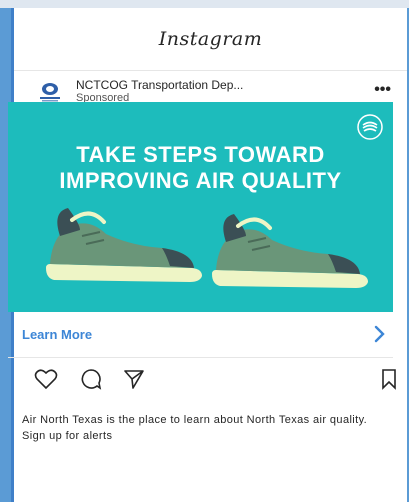 The height and width of the screenshot is (502, 409). I want to click on ad-headline-line-1: TAKE STEPS TOWARD, so click(200, 154).